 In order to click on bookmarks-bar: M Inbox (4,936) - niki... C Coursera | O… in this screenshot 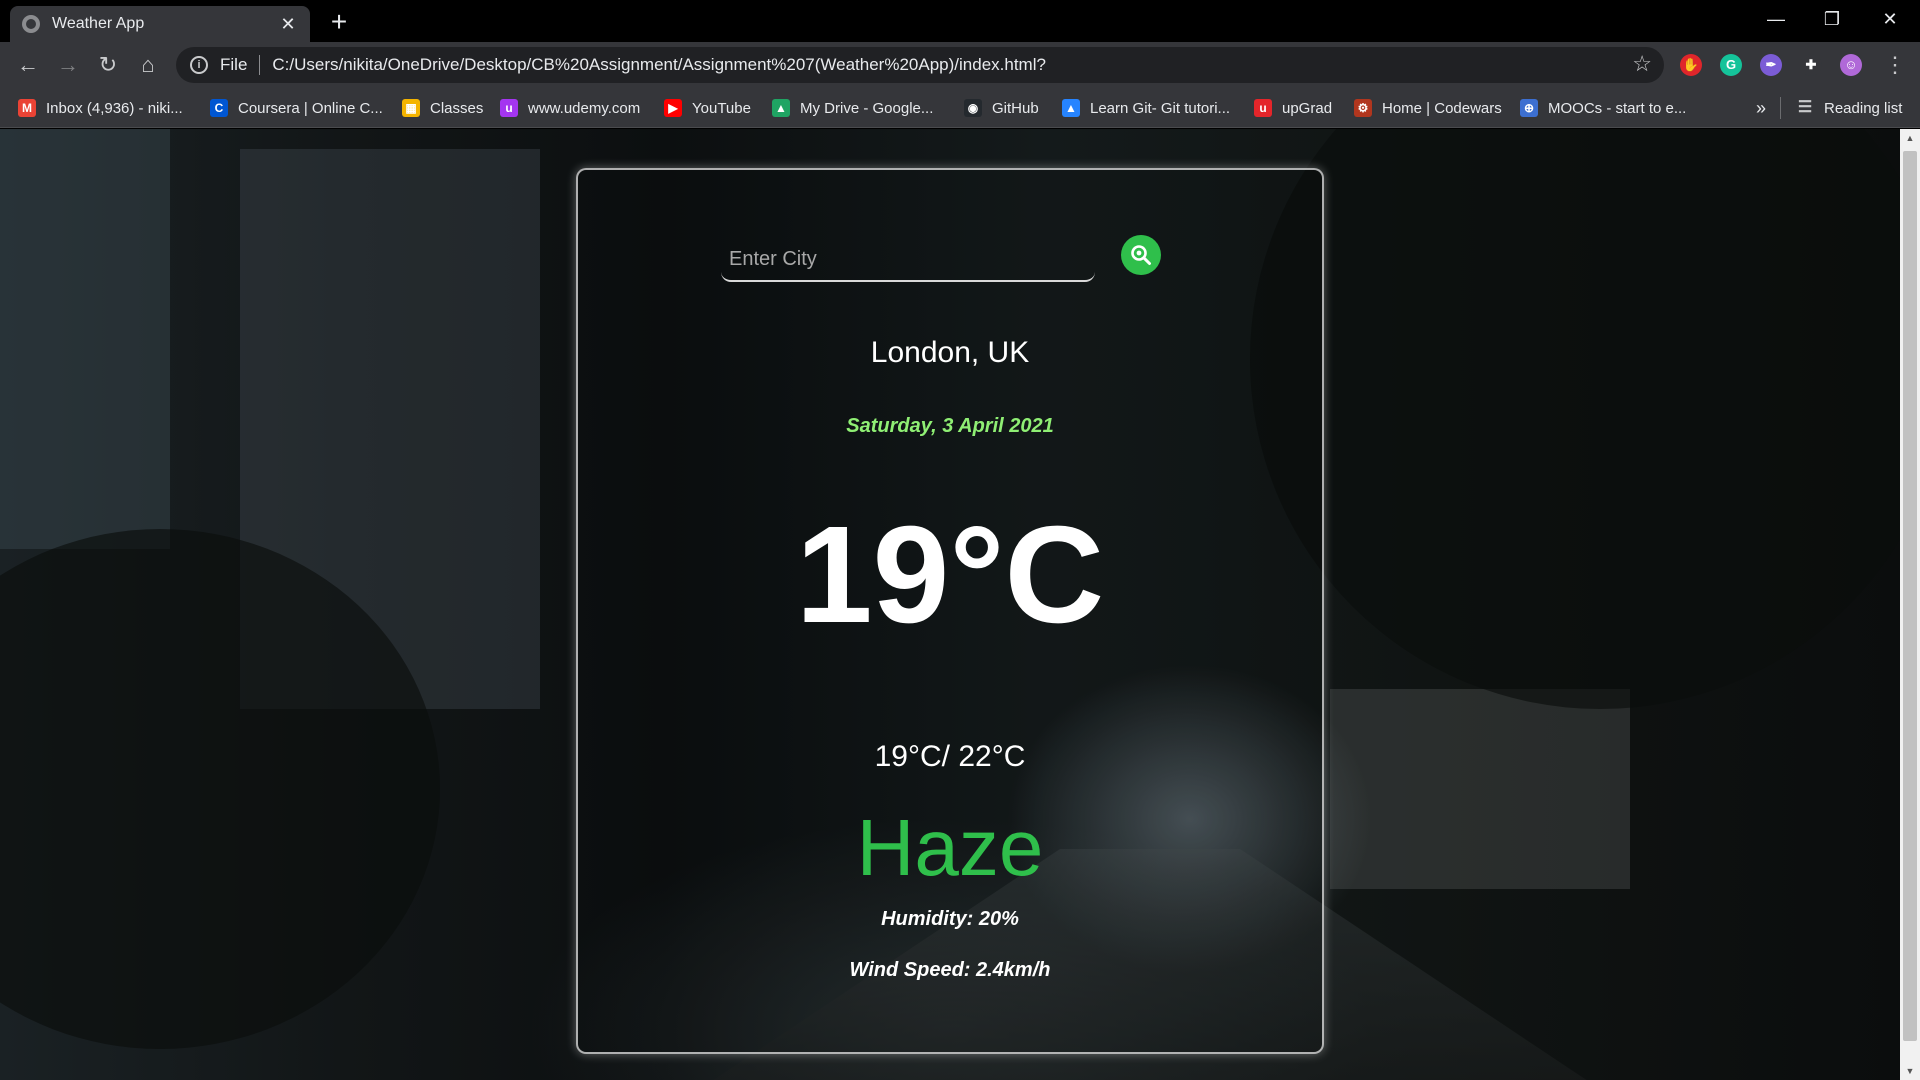, I will do `click(960, 108)`.